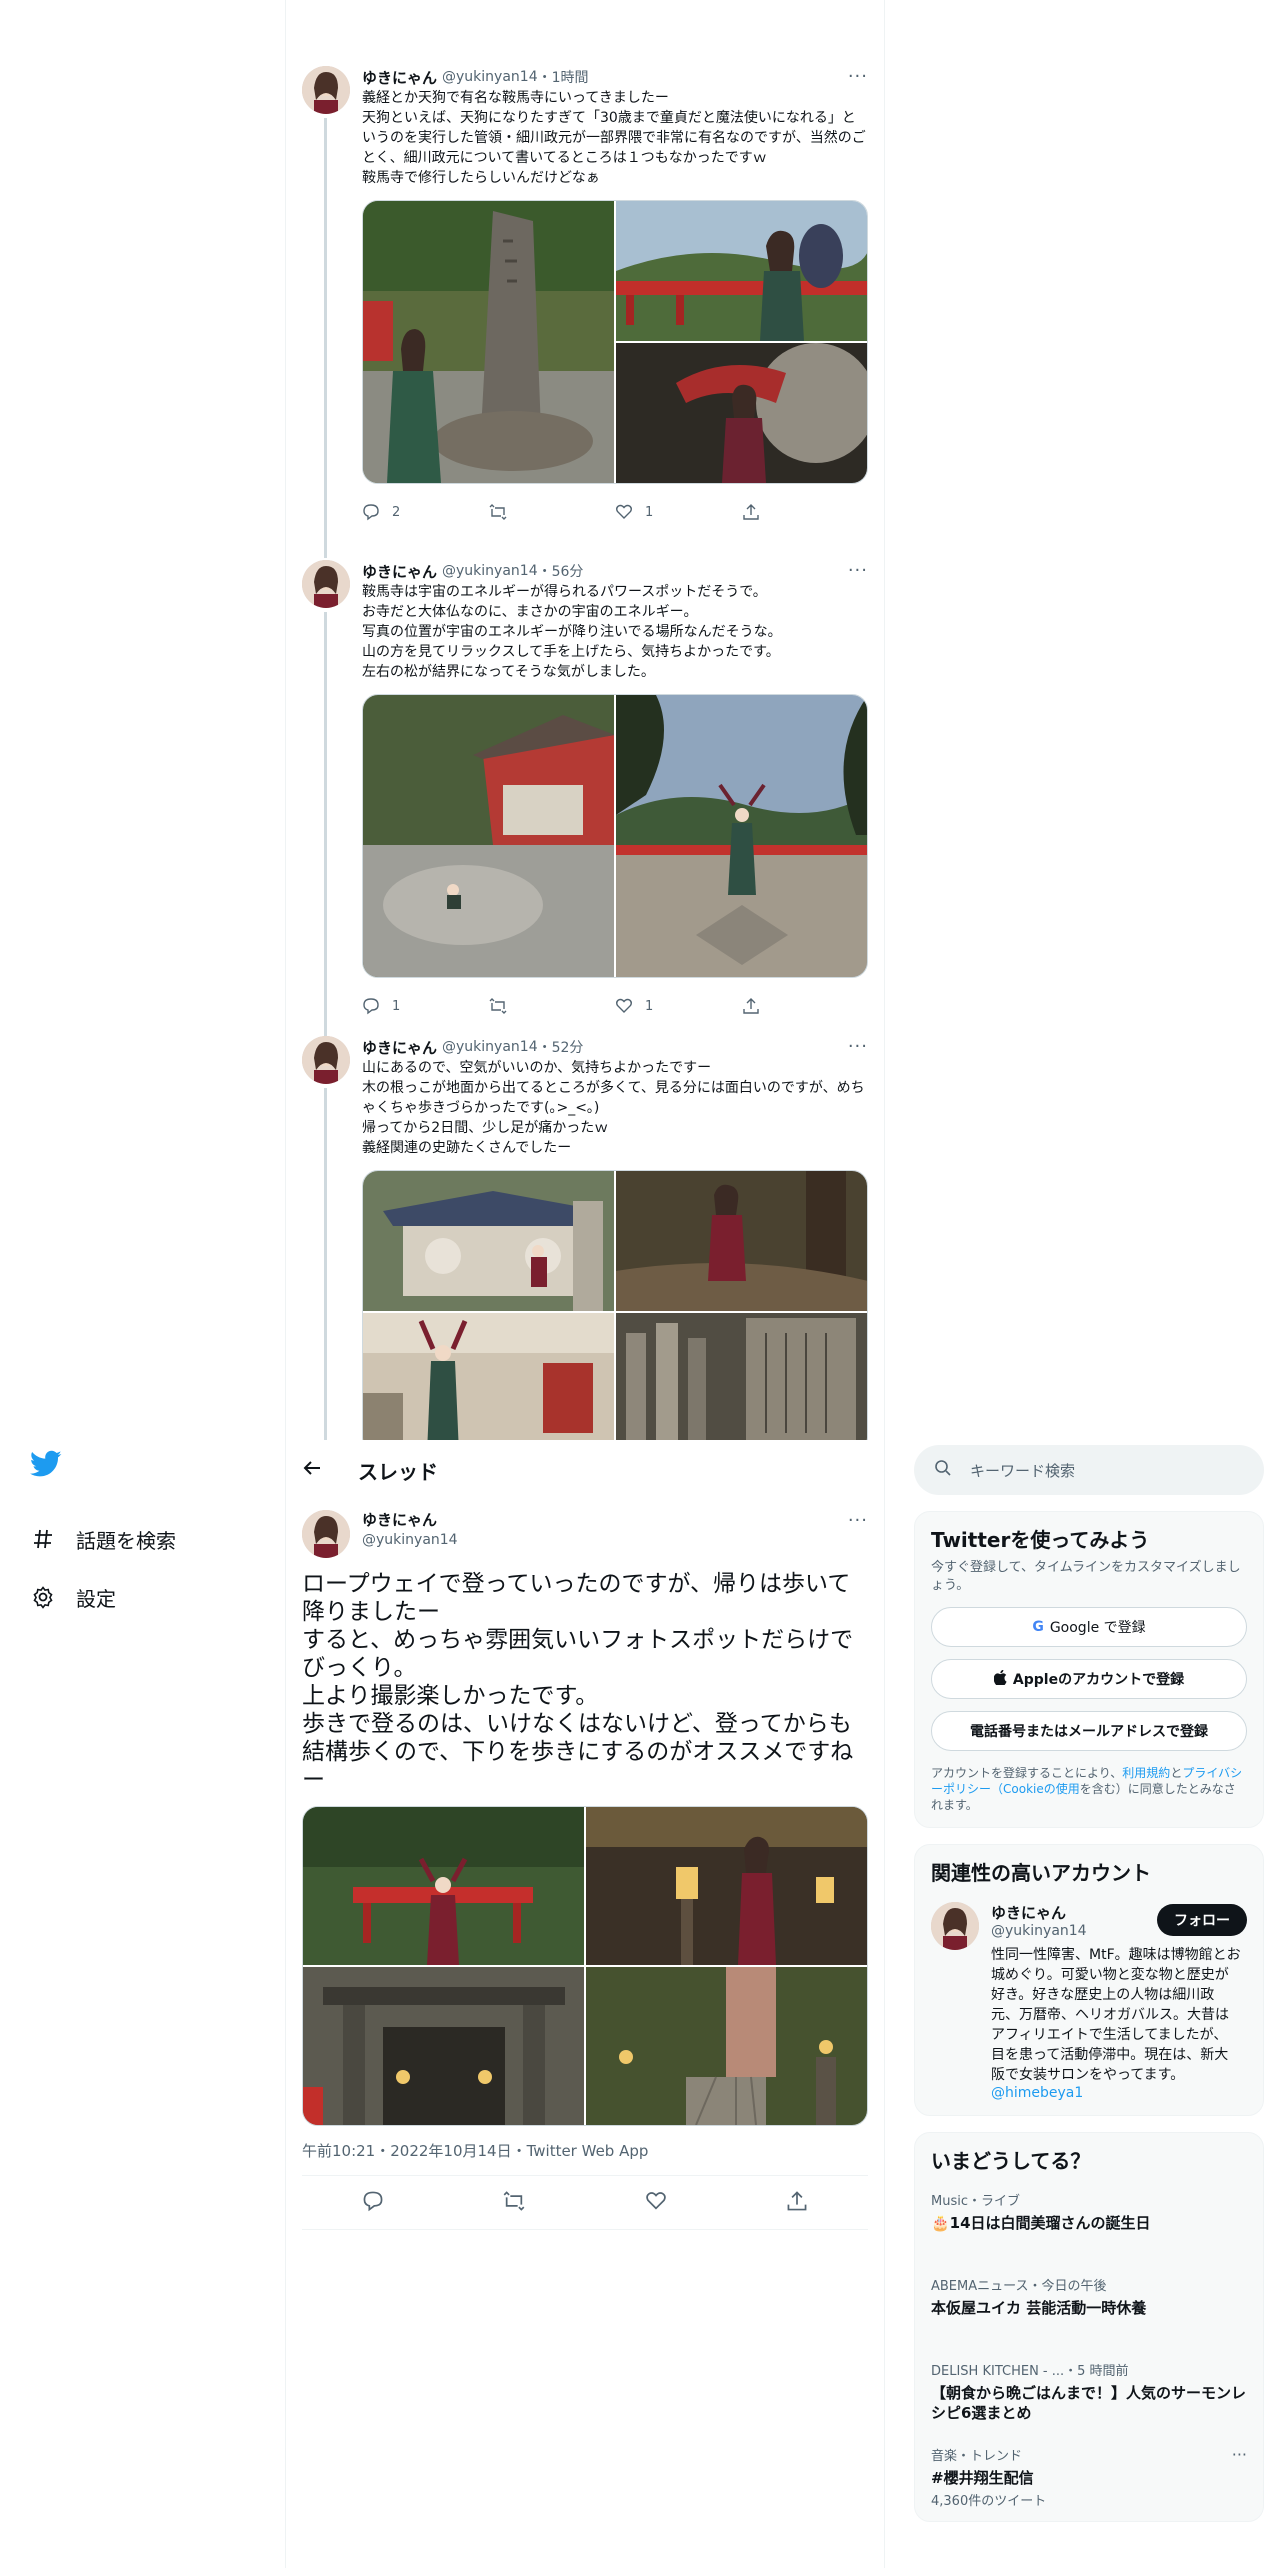  Describe the element at coordinates (1038, 1627) in the screenshot. I see `google-icon: G` at that location.